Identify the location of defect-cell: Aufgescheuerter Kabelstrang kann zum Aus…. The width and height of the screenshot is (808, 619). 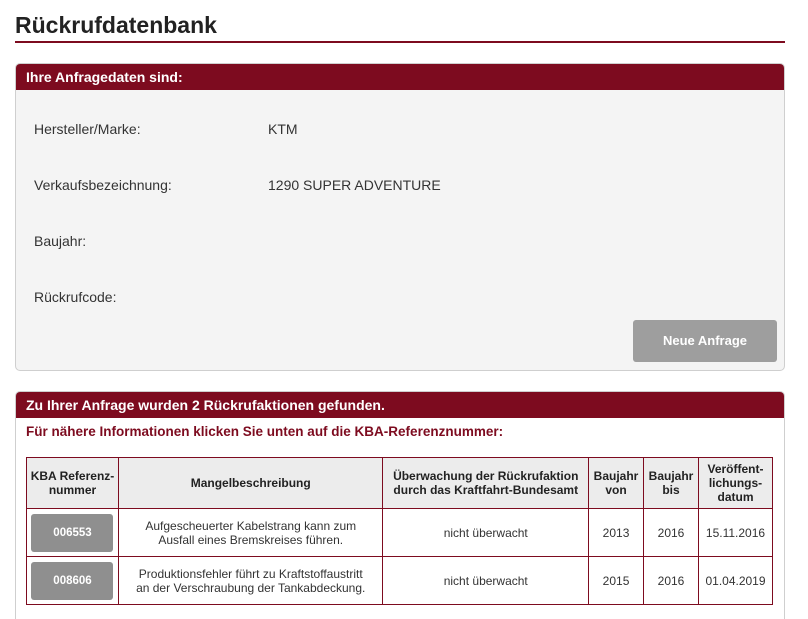
(250, 532).